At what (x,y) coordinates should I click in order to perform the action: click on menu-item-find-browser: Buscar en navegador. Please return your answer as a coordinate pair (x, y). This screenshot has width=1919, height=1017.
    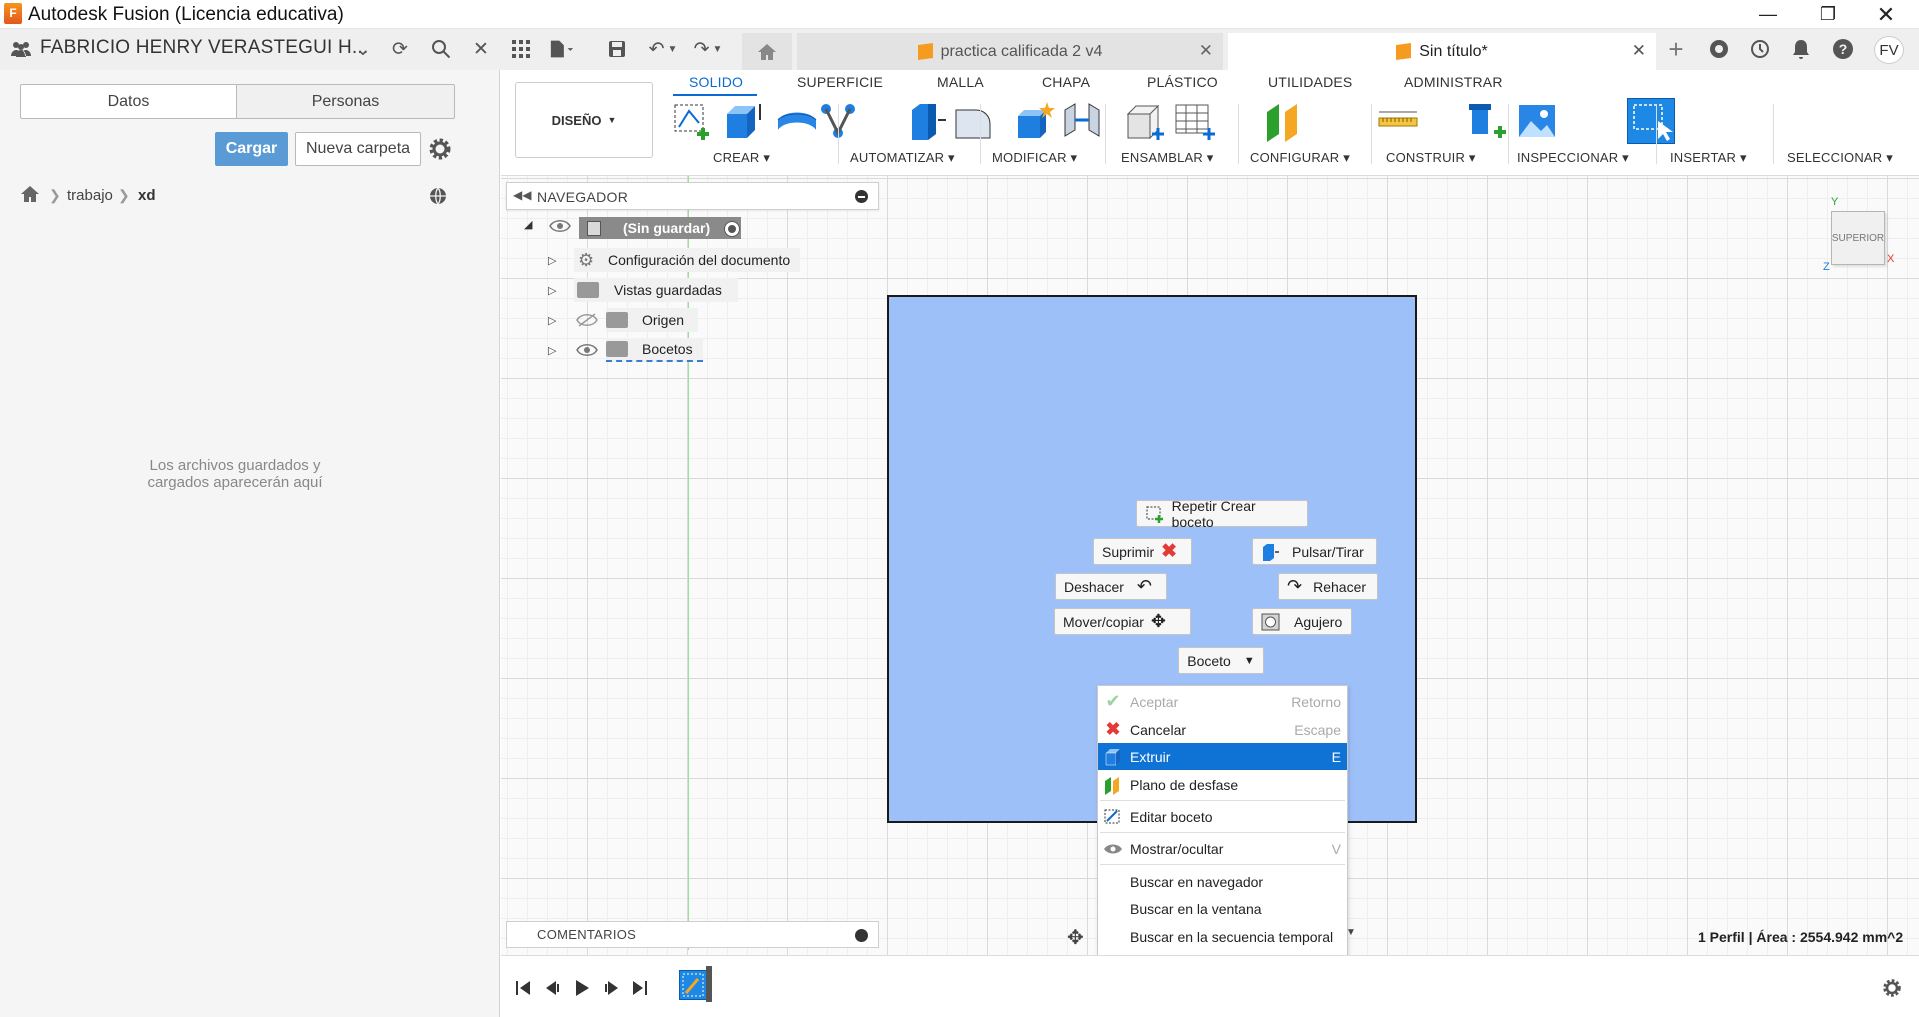
    Looking at the image, I should click on (1222, 881).